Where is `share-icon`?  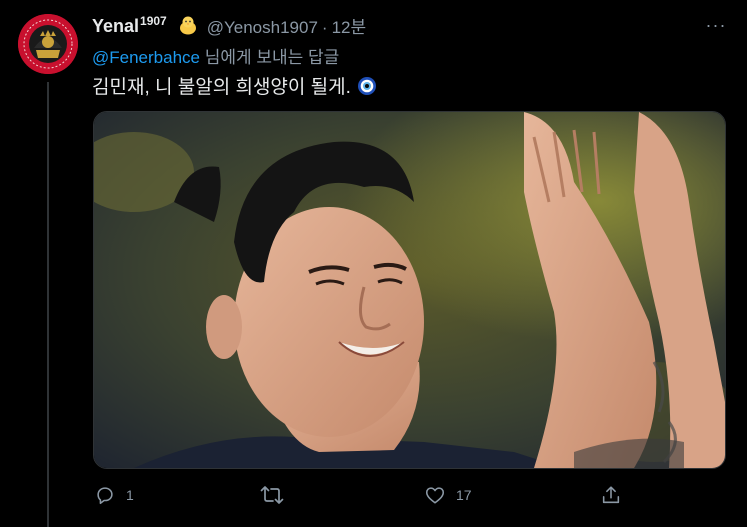 share-icon is located at coordinates (611, 495).